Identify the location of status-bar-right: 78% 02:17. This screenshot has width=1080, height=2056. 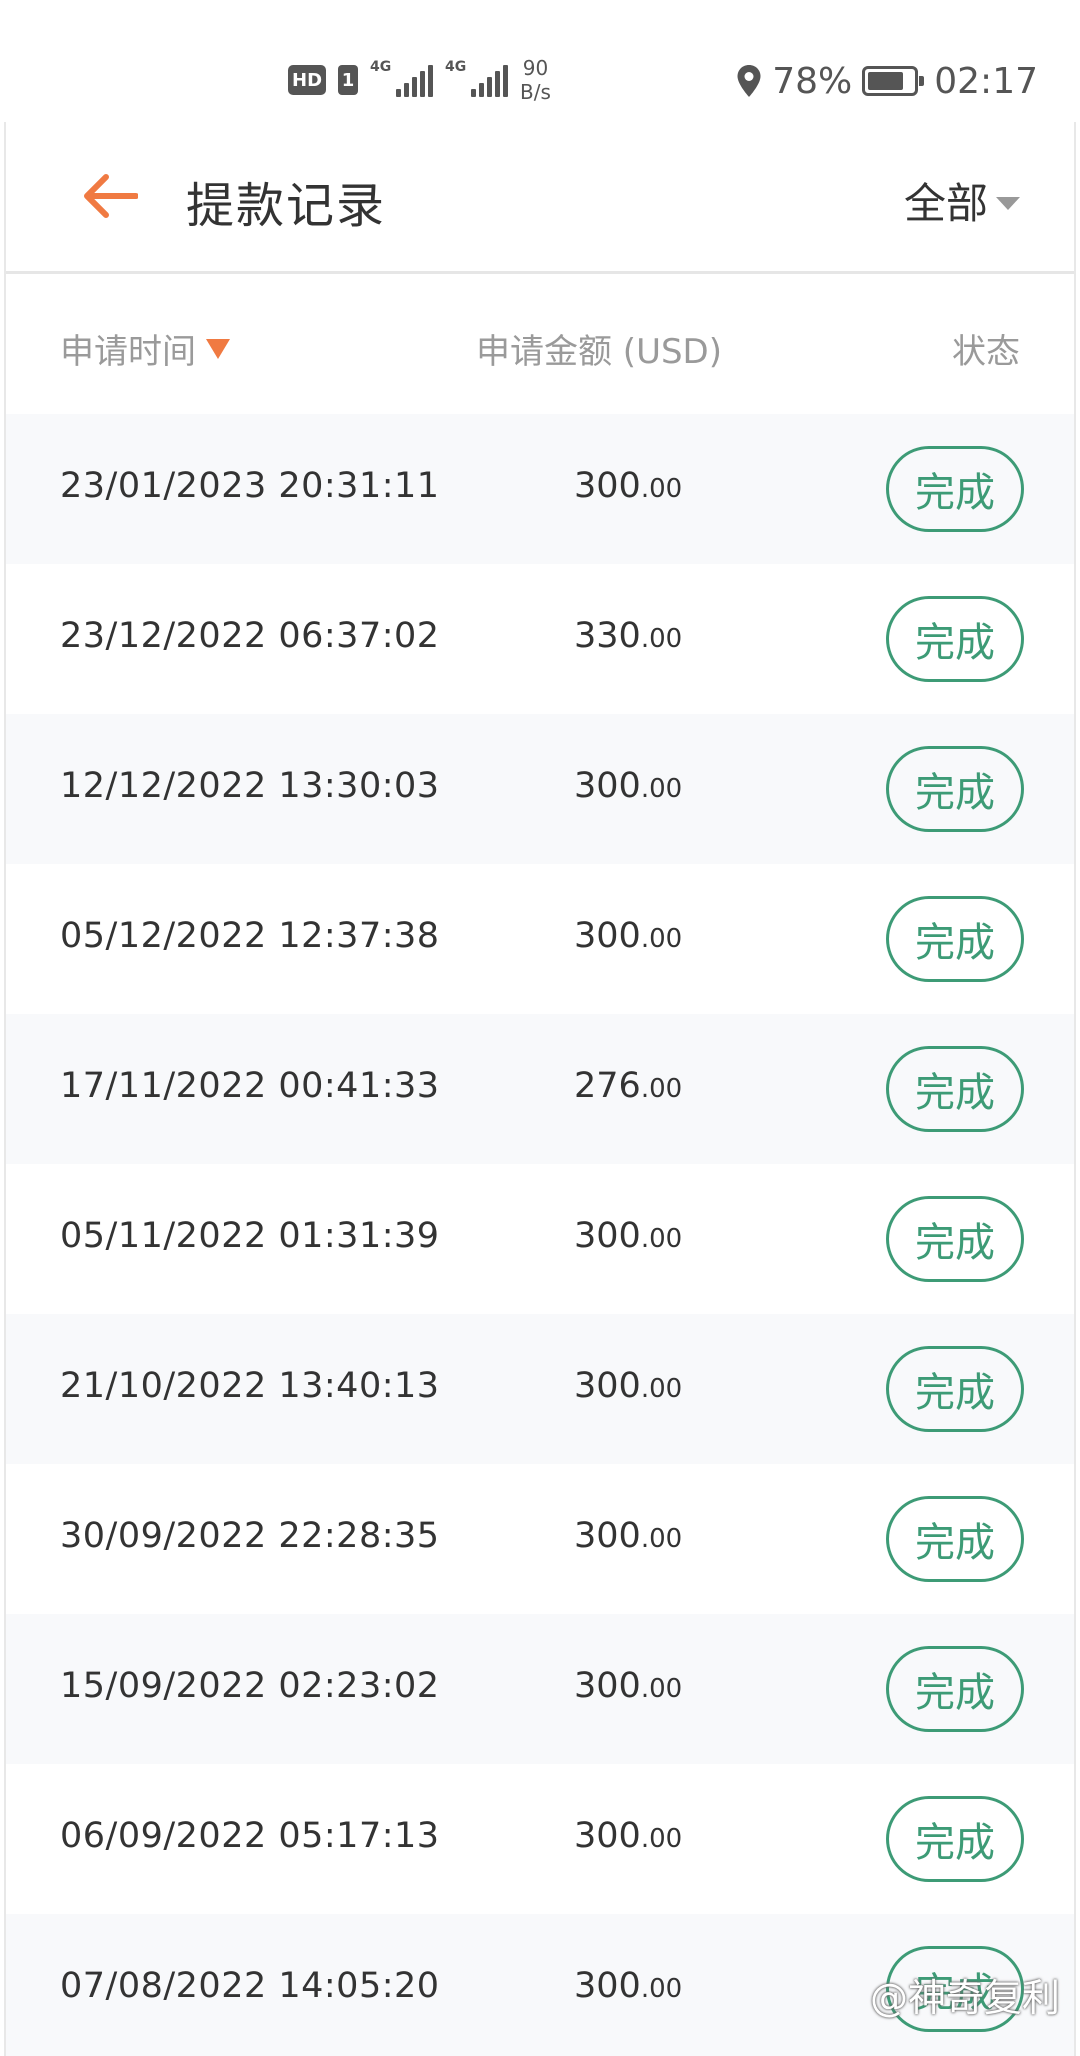
(887, 81).